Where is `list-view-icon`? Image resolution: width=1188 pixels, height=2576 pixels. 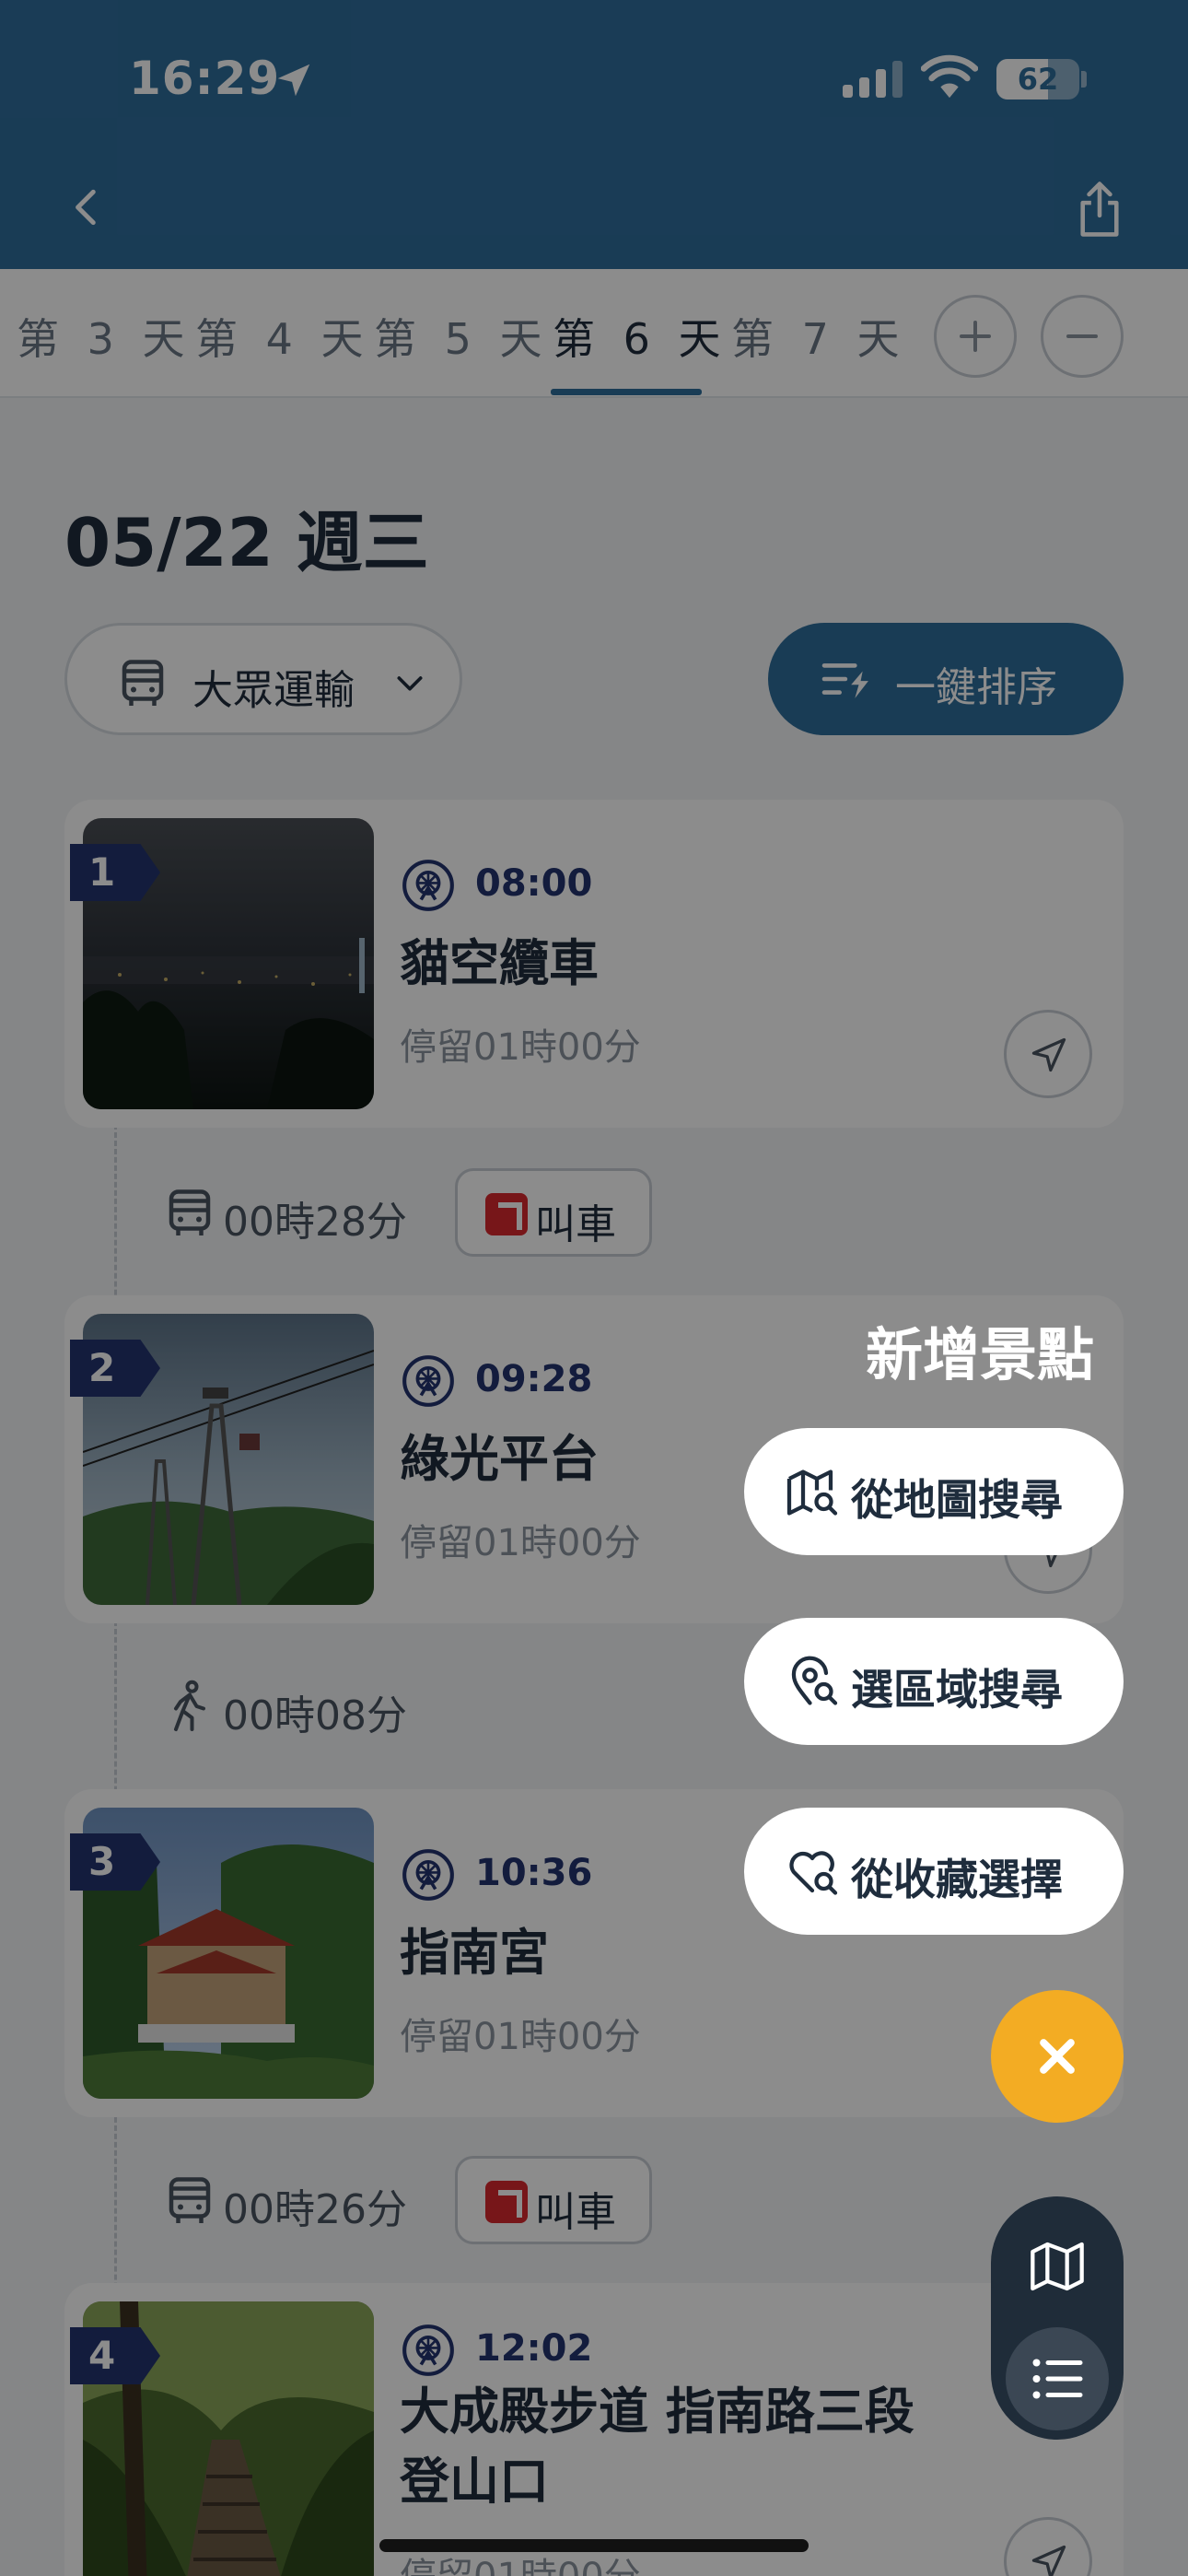 list-view-icon is located at coordinates (1057, 2379).